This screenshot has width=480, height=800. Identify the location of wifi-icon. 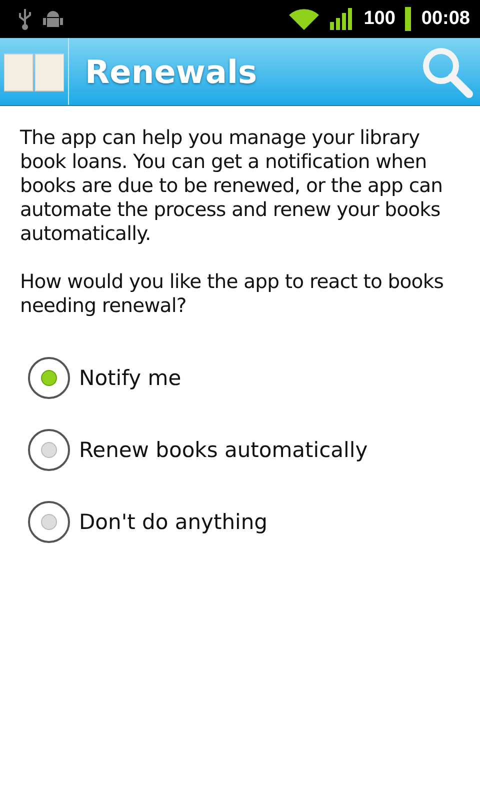
(304, 19).